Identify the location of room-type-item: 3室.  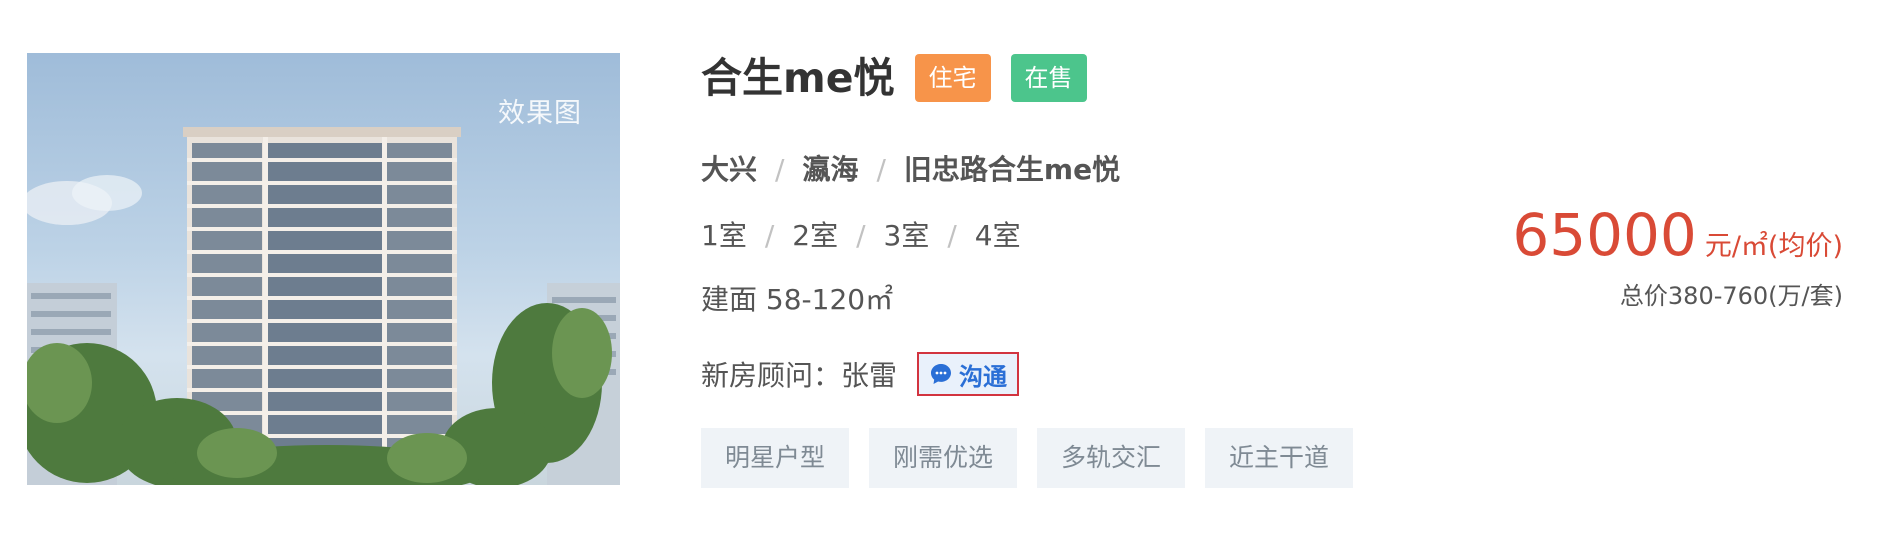
(906, 235).